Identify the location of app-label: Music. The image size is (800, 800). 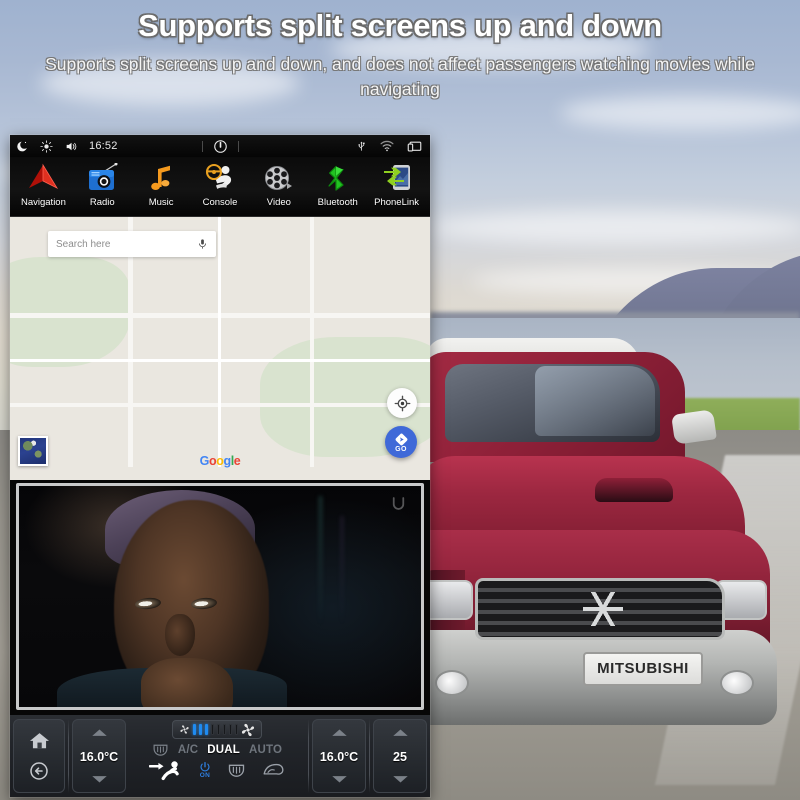
(161, 202).